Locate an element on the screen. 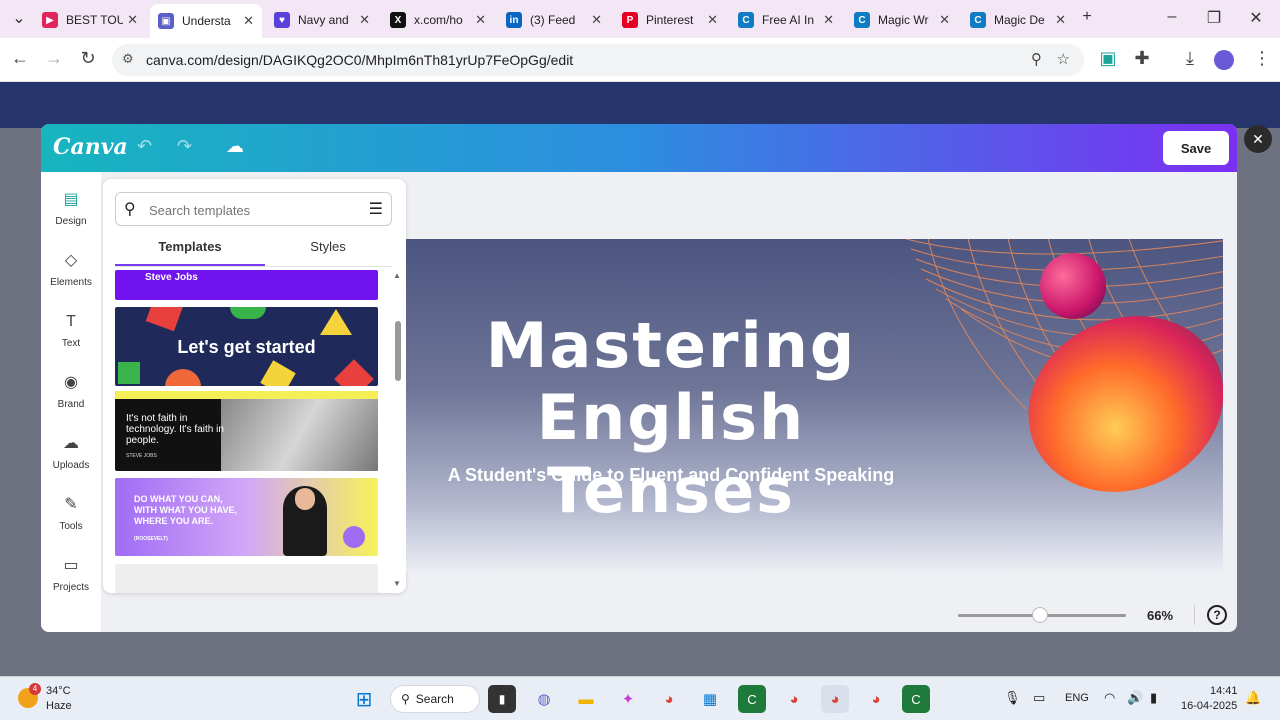 The width and height of the screenshot is (1280, 720). browser-tab: P Pinterest ✕ is located at coordinates (670, 20).